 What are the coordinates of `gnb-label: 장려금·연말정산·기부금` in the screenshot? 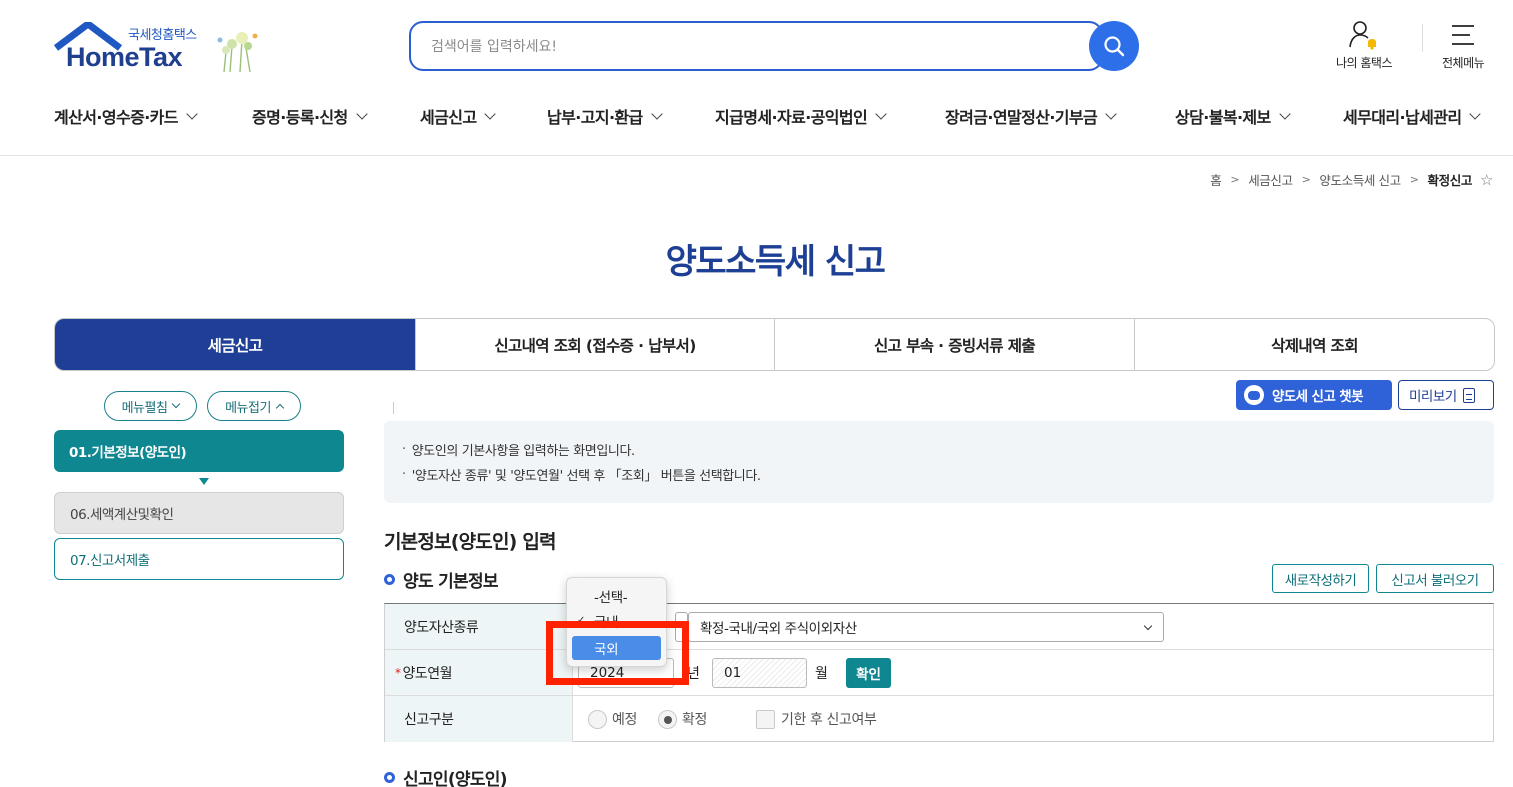 It's located at (1021, 117).